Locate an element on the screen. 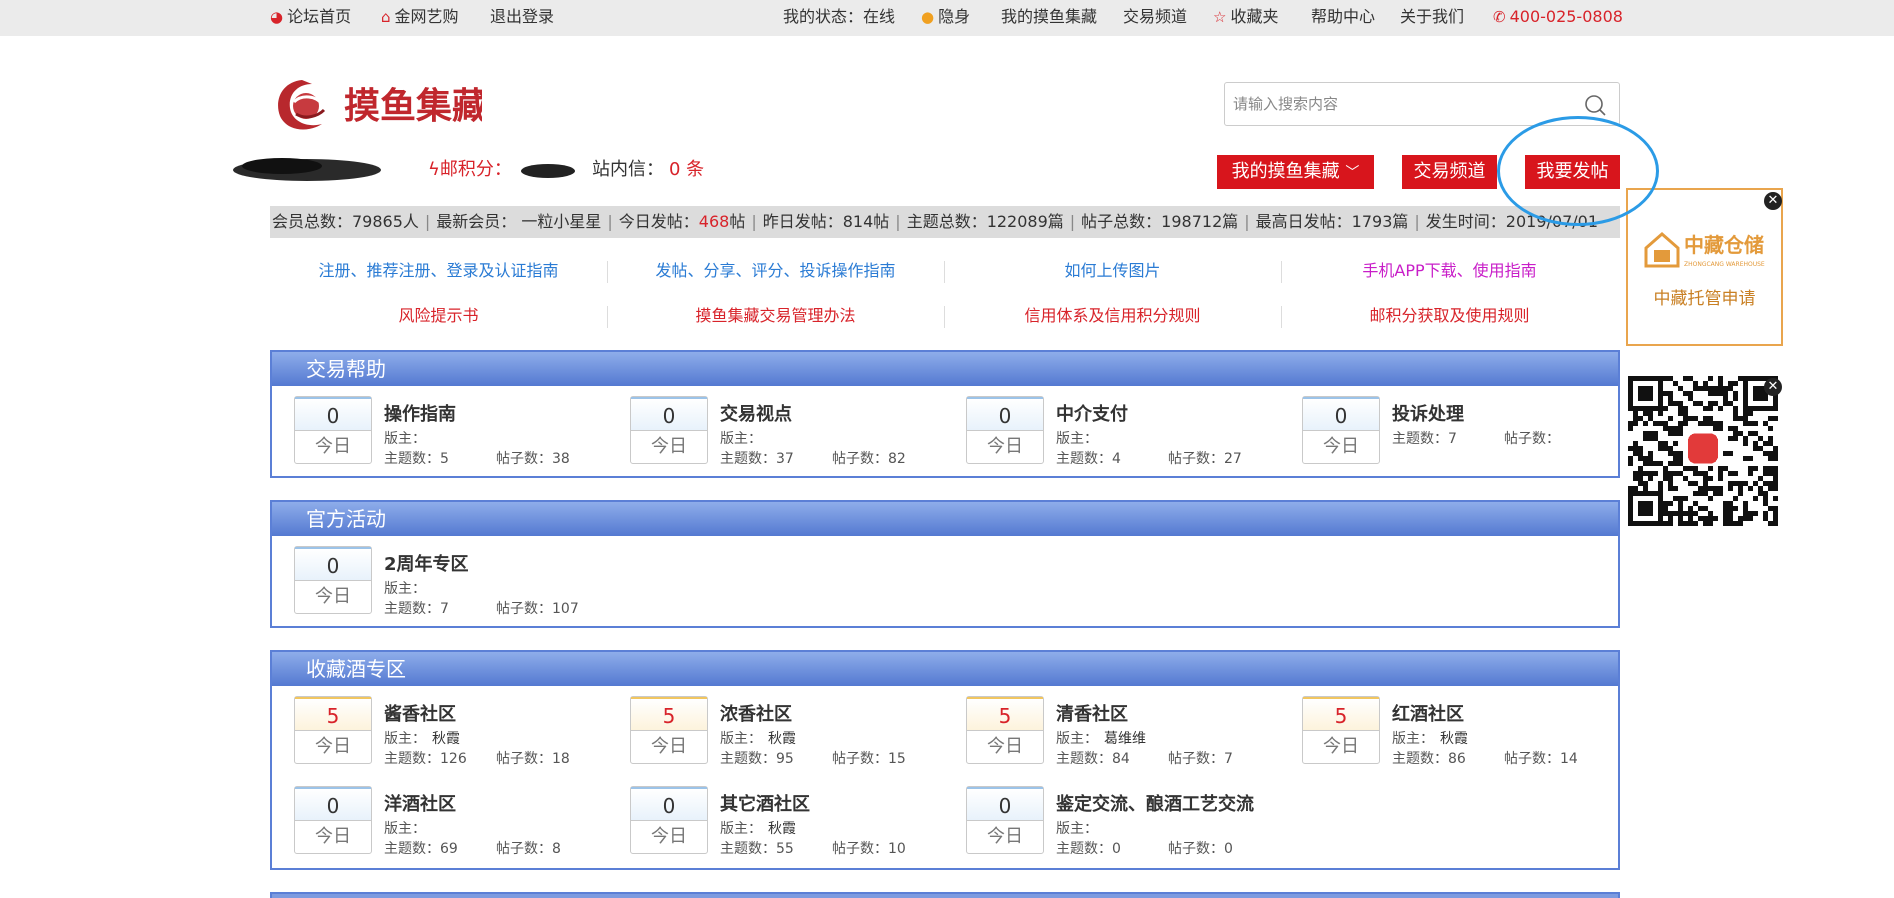 The width and height of the screenshot is (1894, 898). forum-item: 0 今日 鉴定交流、酿酒工艺交流 版主： 主题数：0 帖子数：0 is located at coordinates (1119, 822).